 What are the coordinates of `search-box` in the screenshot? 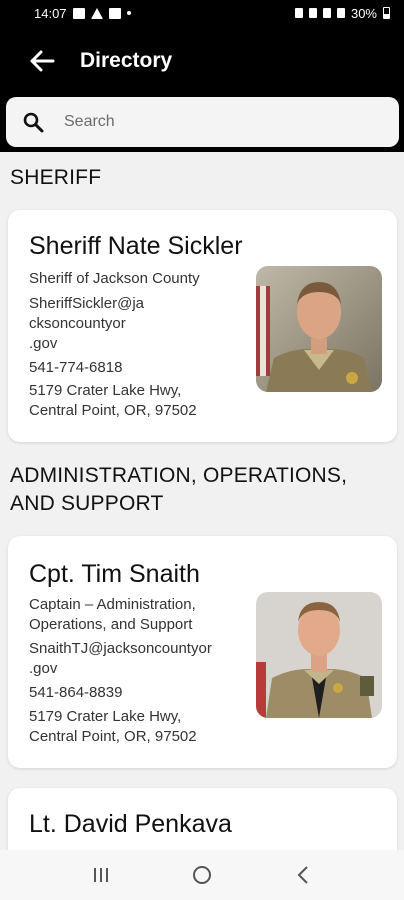 It's located at (202, 122).